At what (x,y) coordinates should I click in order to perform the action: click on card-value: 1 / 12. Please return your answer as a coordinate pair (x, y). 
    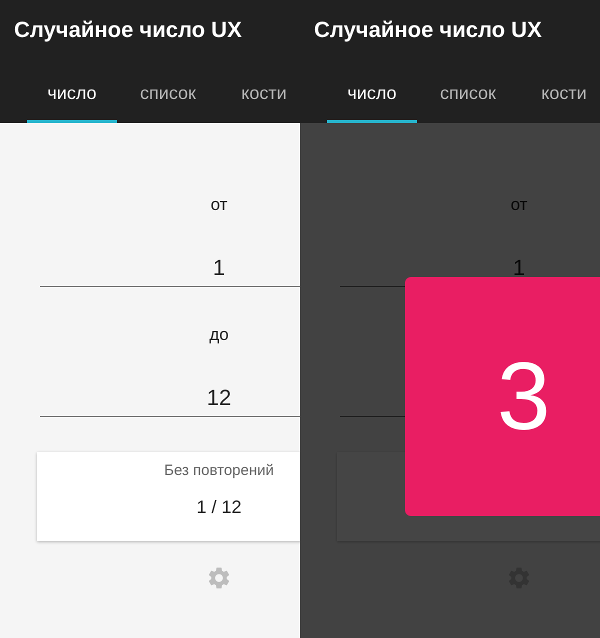
    Looking at the image, I should click on (219, 507).